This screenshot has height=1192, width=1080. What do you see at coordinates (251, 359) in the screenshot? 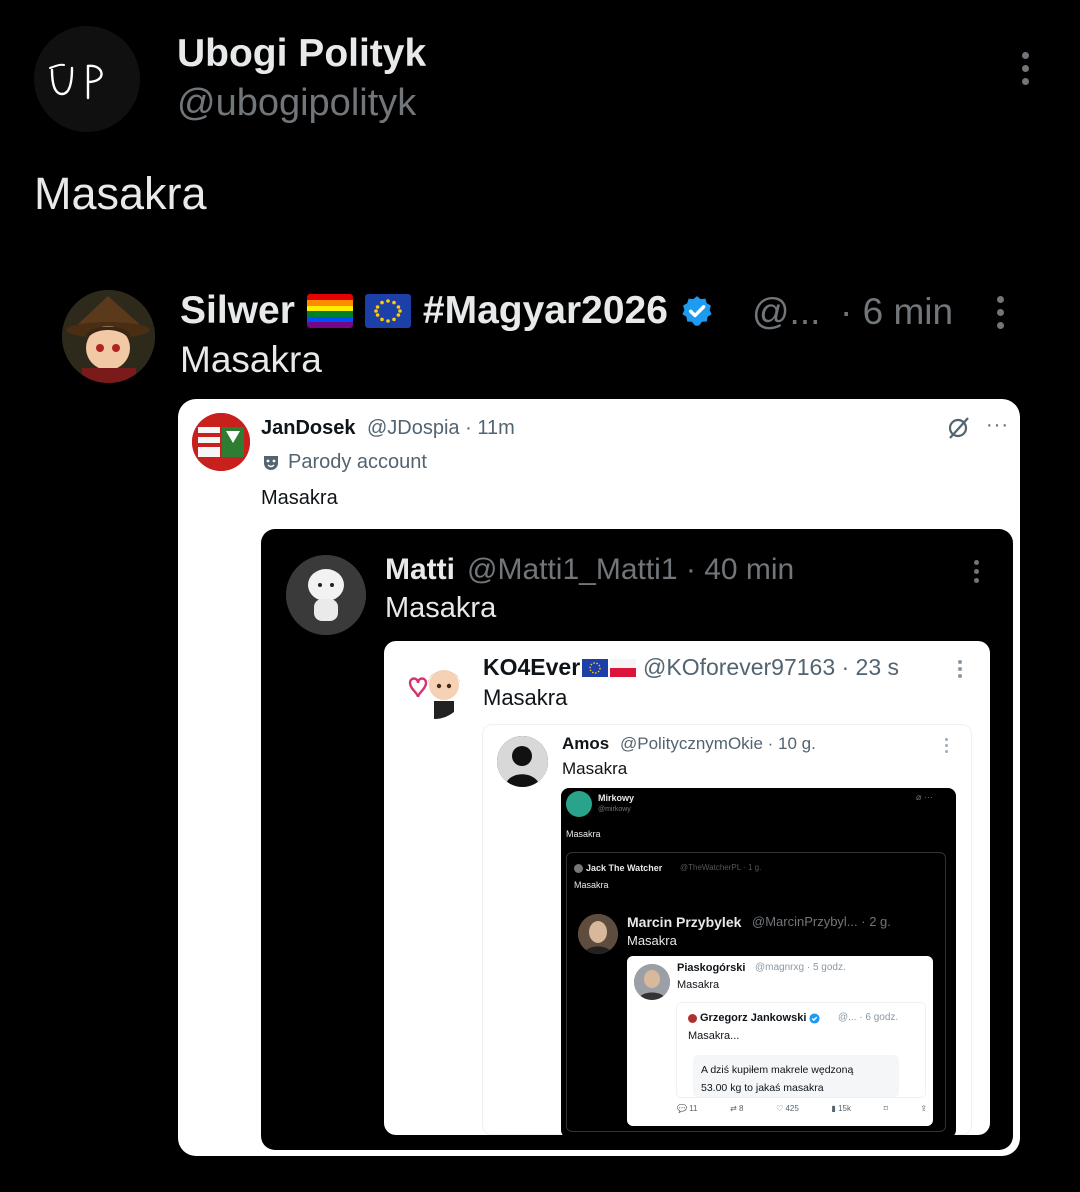
I see `silwer-text: Masakra` at bounding box center [251, 359].